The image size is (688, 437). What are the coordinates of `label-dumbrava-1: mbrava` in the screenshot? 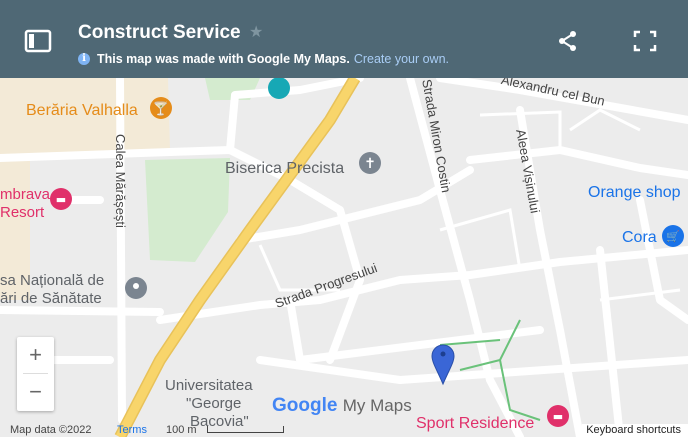 It's located at (25, 194).